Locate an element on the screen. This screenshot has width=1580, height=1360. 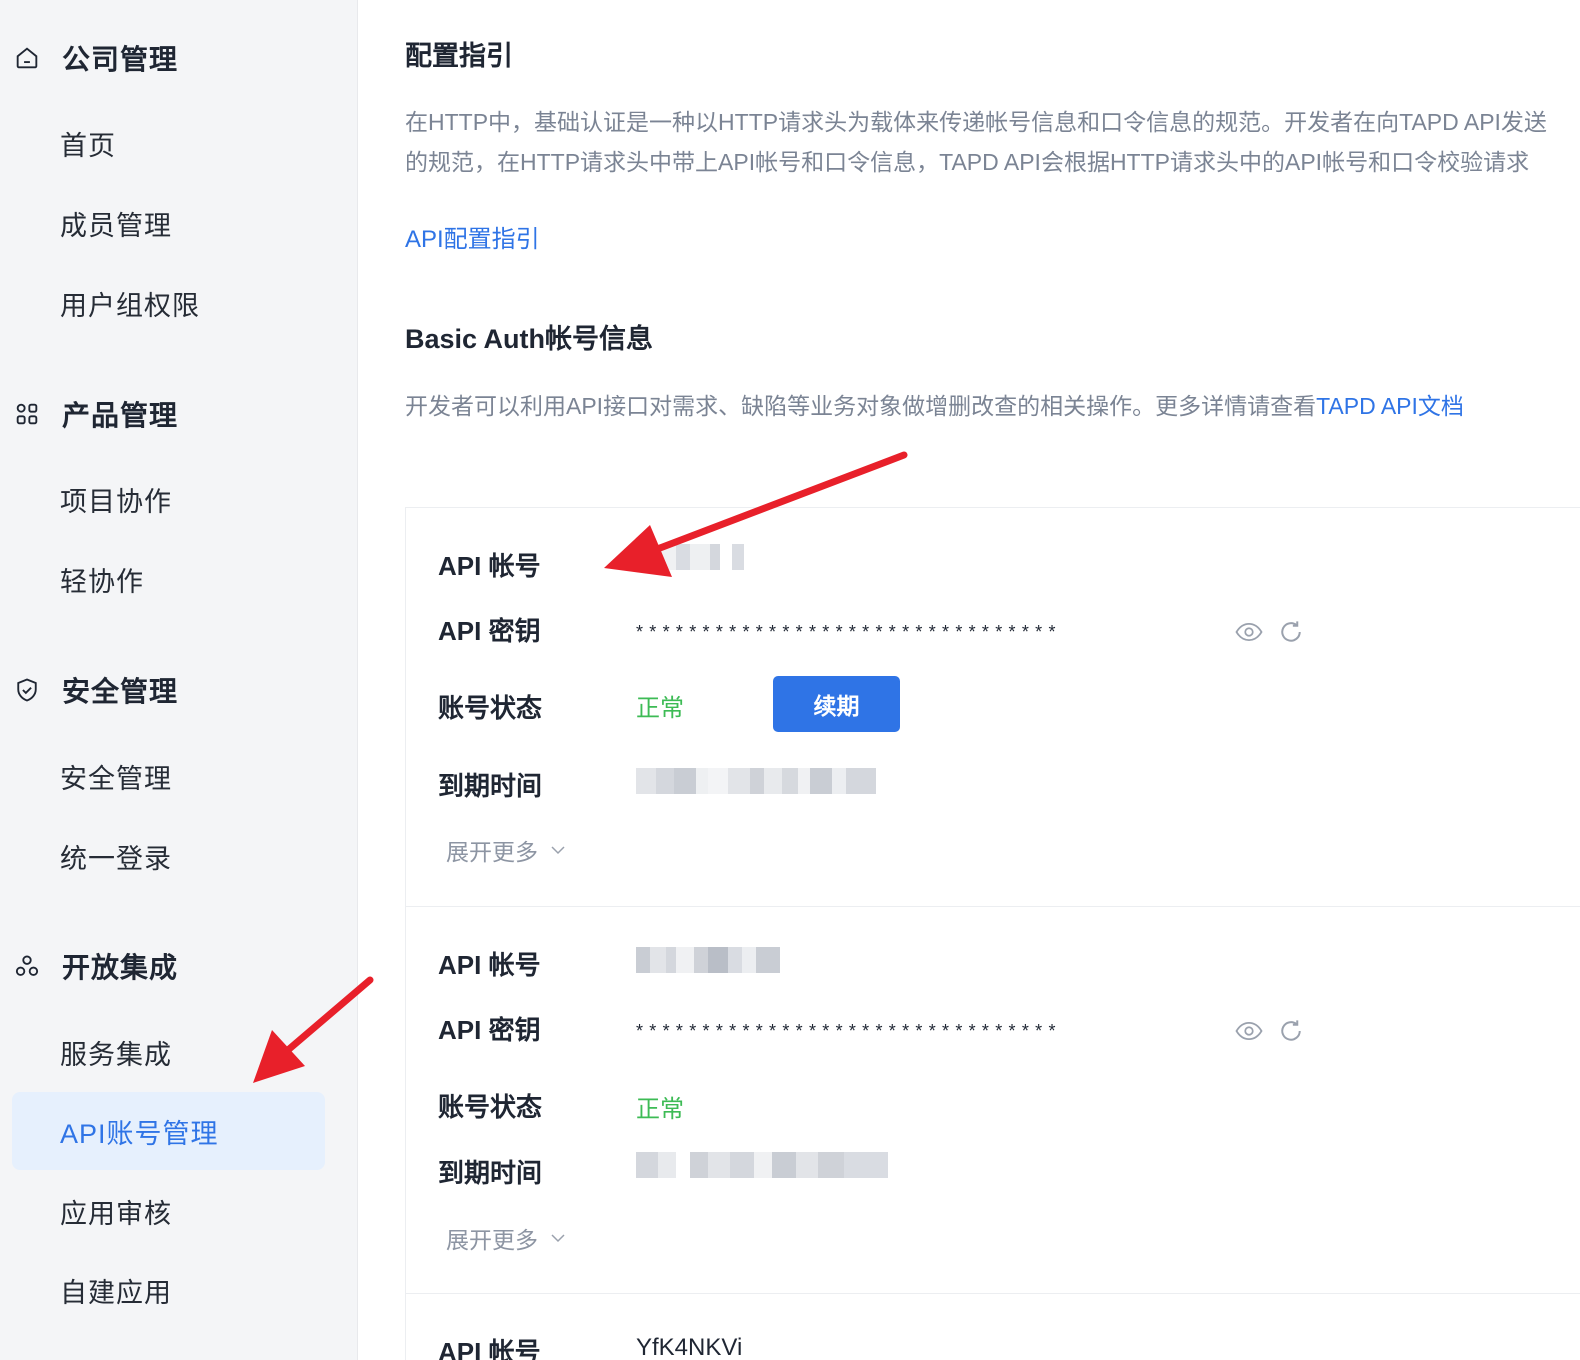
sidebar-item-app-review: 应用审核 is located at coordinates (168, 1211).